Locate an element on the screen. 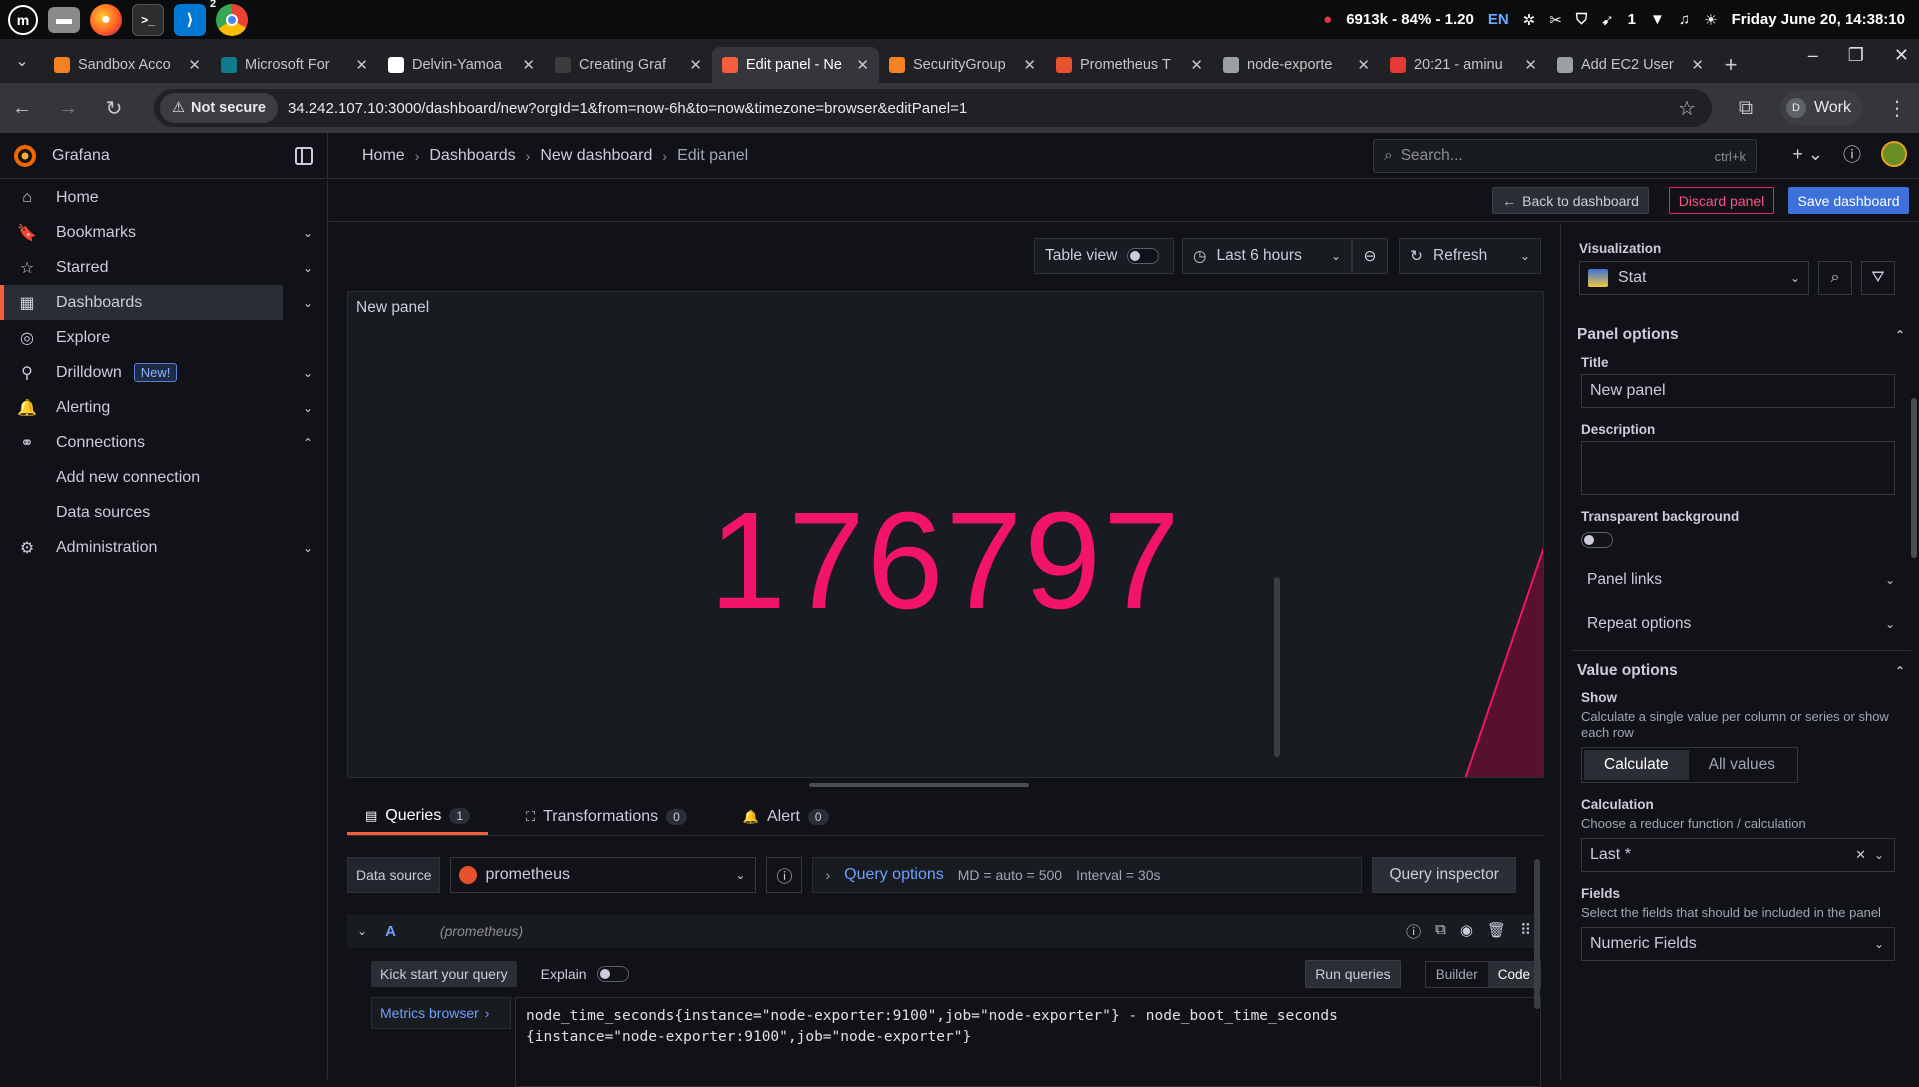 This screenshot has height=1087, width=1919. panel-resize-handle is located at coordinates (919, 785).